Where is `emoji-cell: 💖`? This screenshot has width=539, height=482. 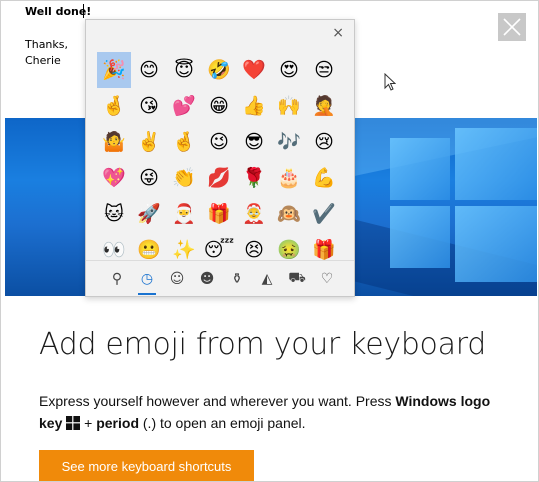
emoji-cell: 💖 is located at coordinates (114, 178).